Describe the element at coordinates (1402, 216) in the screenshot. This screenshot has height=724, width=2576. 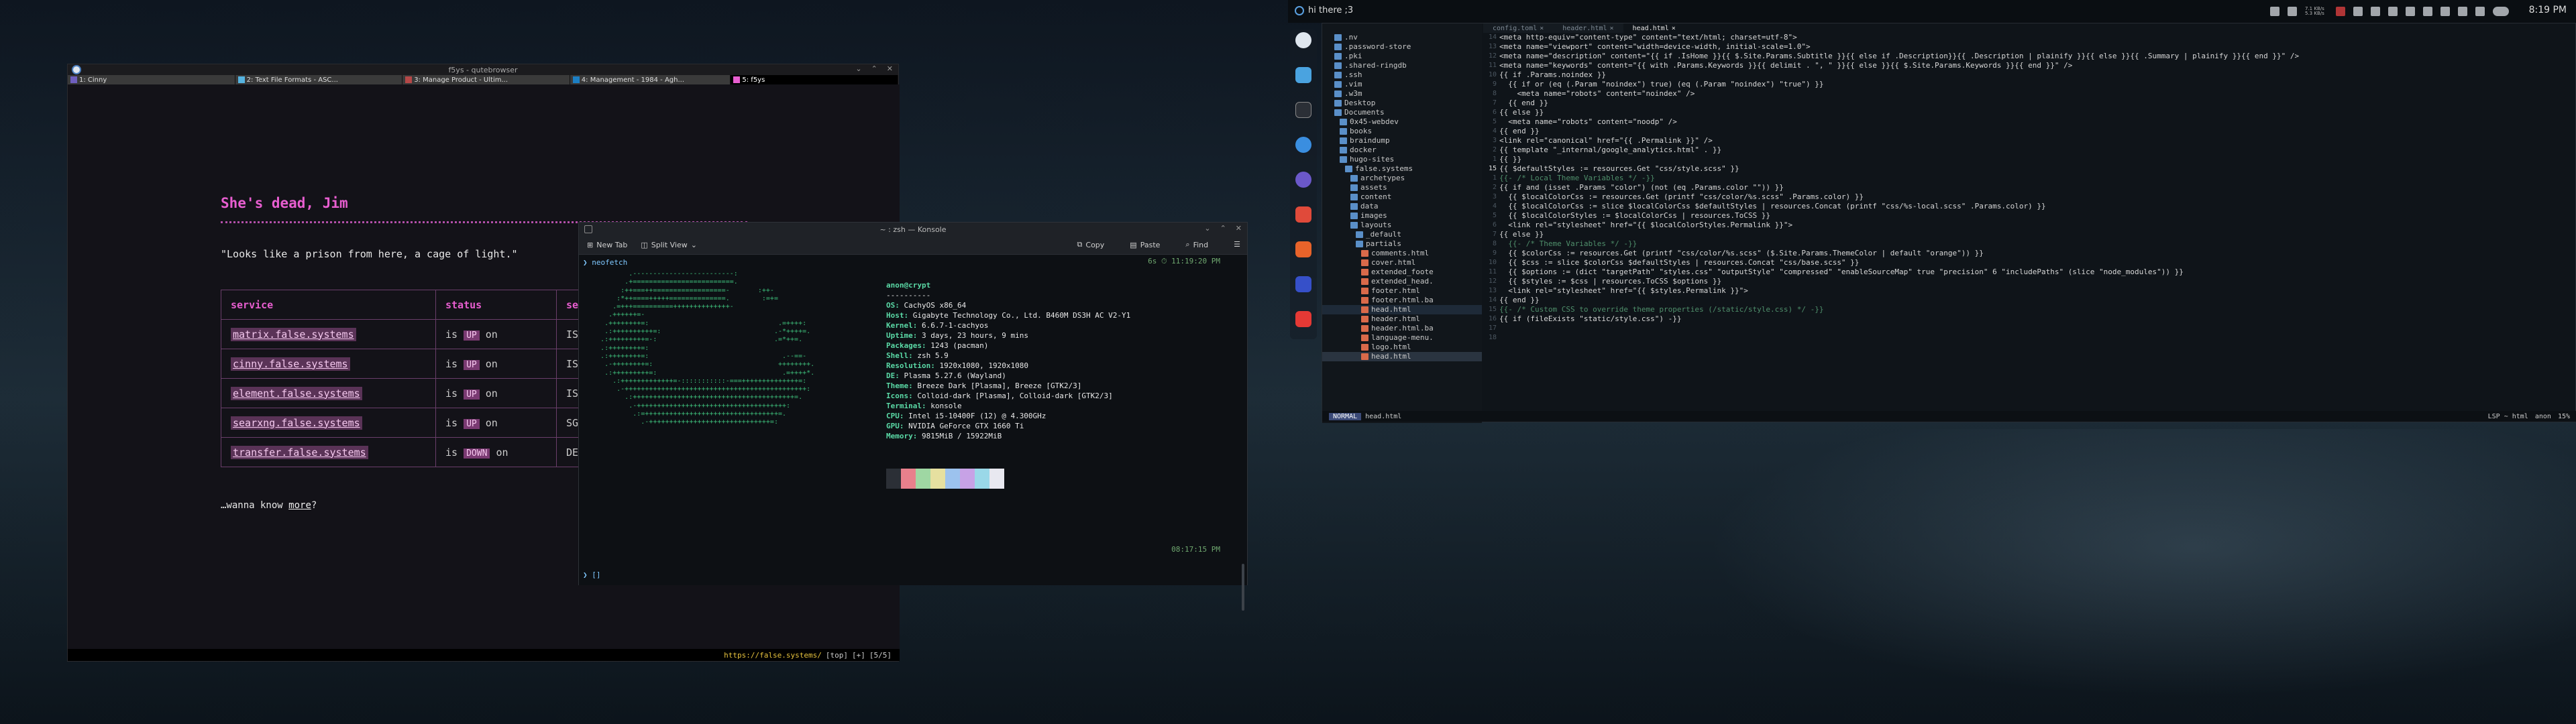
I see `tree-folder: images` at that location.